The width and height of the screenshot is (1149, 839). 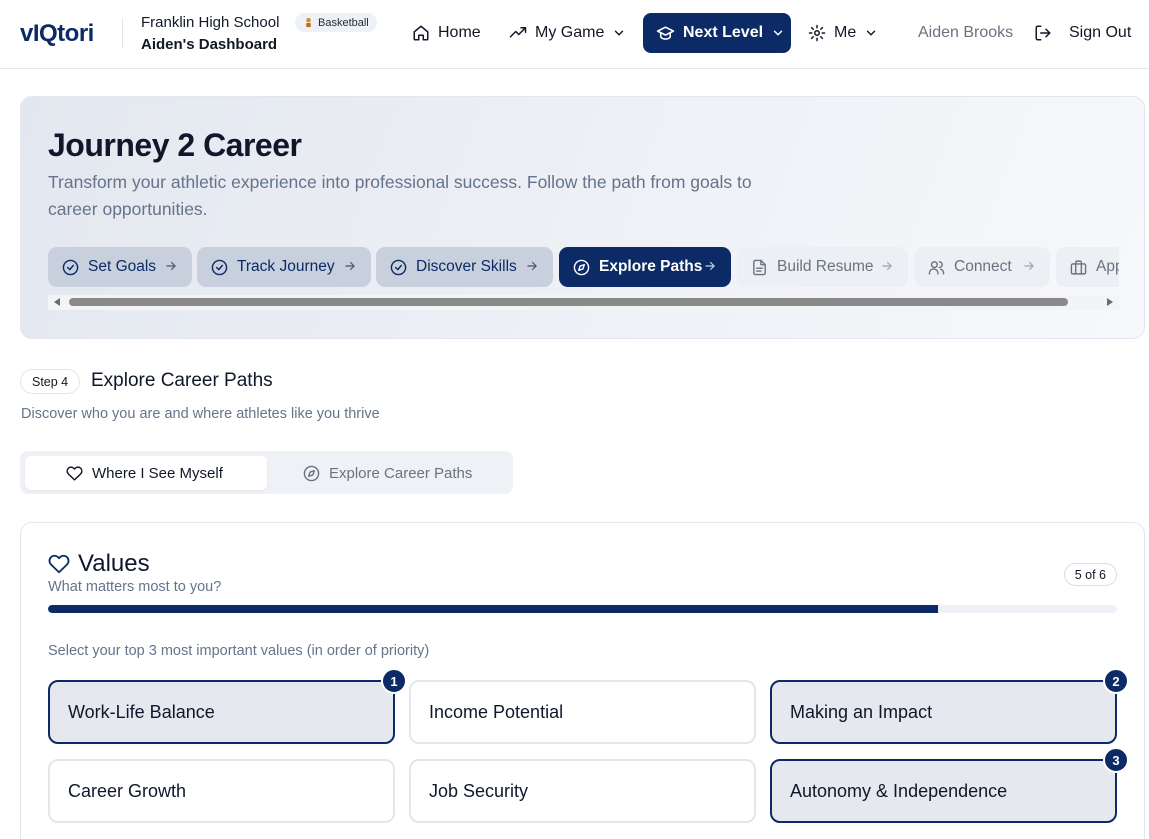 What do you see at coordinates (221, 791) in the screenshot?
I see `value-option-career-growth: Career Growth` at bounding box center [221, 791].